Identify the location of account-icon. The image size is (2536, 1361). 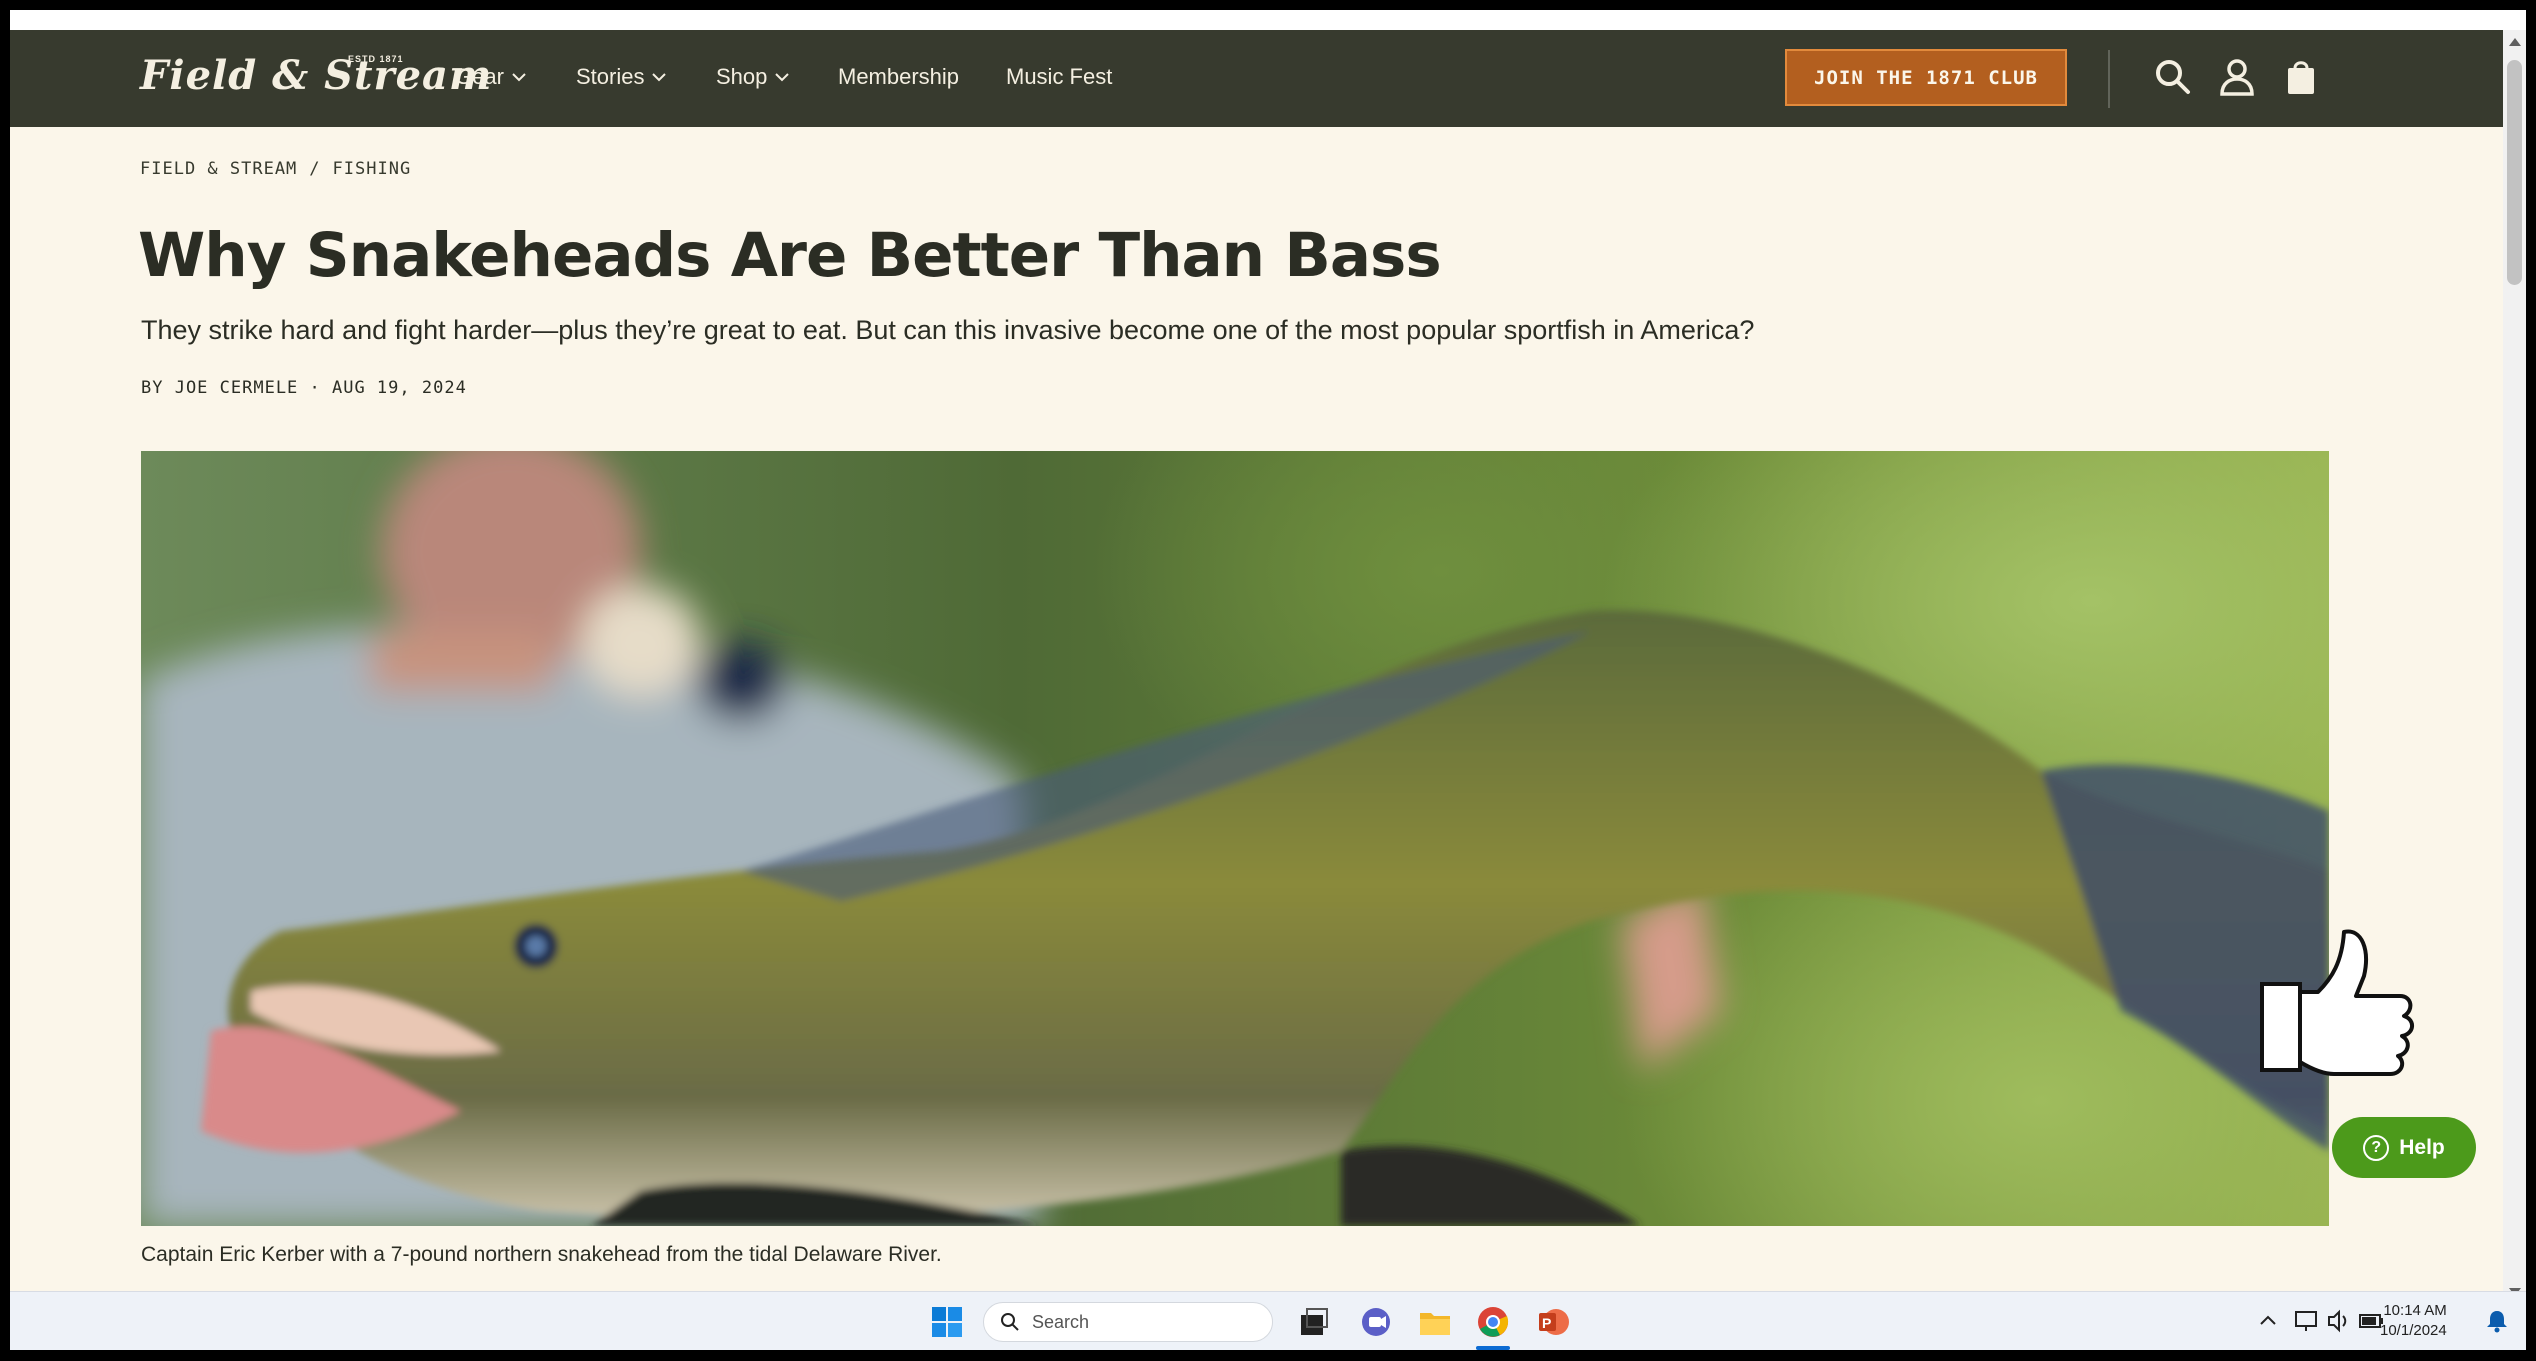
(2237, 77).